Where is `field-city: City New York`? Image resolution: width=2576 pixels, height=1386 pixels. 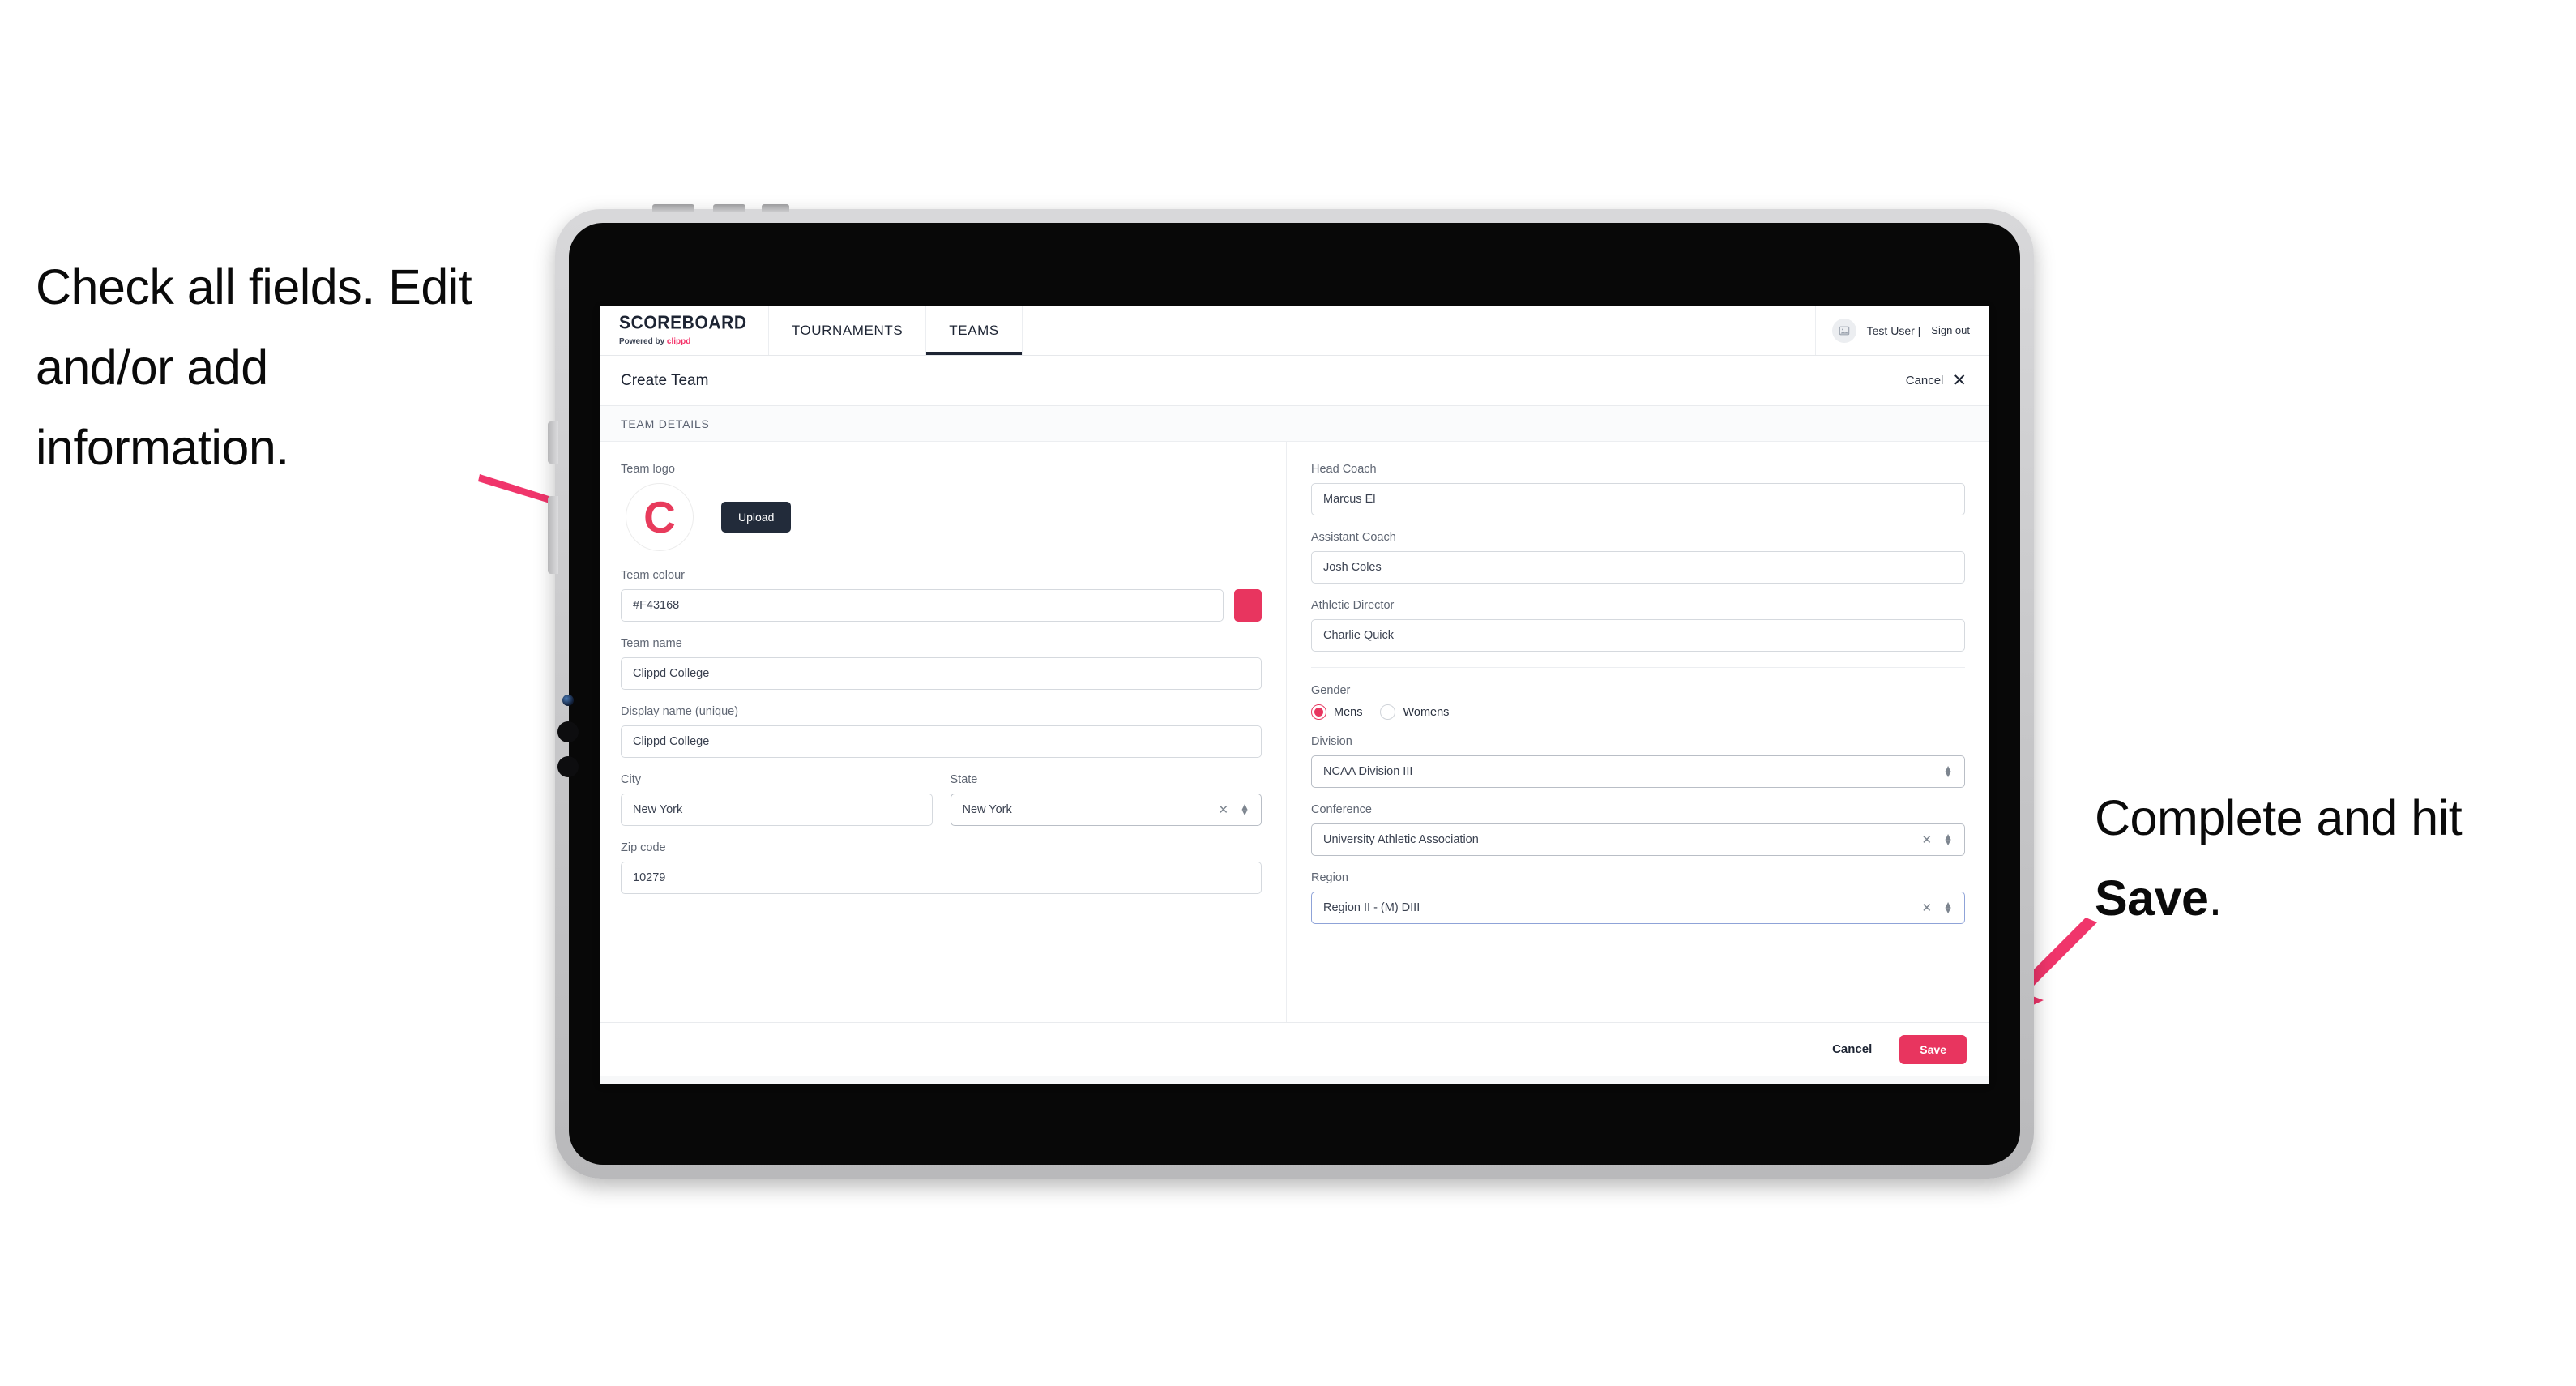
field-city: City New York is located at coordinates (777, 799).